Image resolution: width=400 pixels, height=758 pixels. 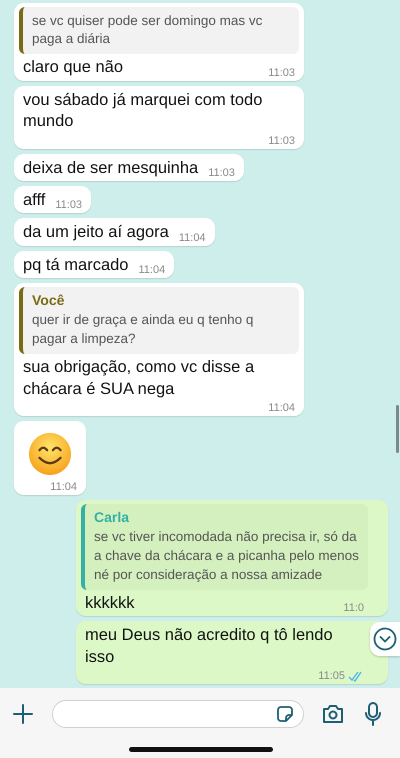 What do you see at coordinates (109, 603) in the screenshot?
I see `message-text: kkkkkk` at bounding box center [109, 603].